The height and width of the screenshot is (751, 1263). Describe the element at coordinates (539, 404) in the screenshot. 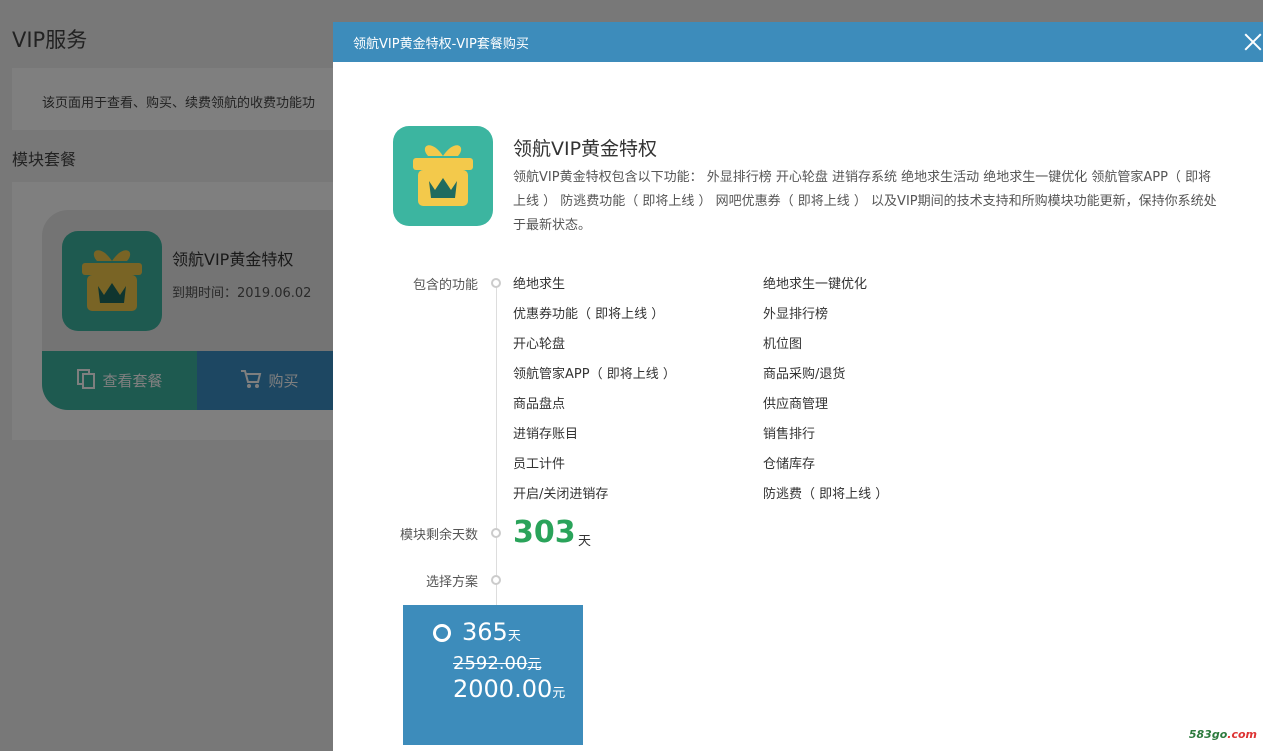

I see `feature-item: 商品盘点` at that location.